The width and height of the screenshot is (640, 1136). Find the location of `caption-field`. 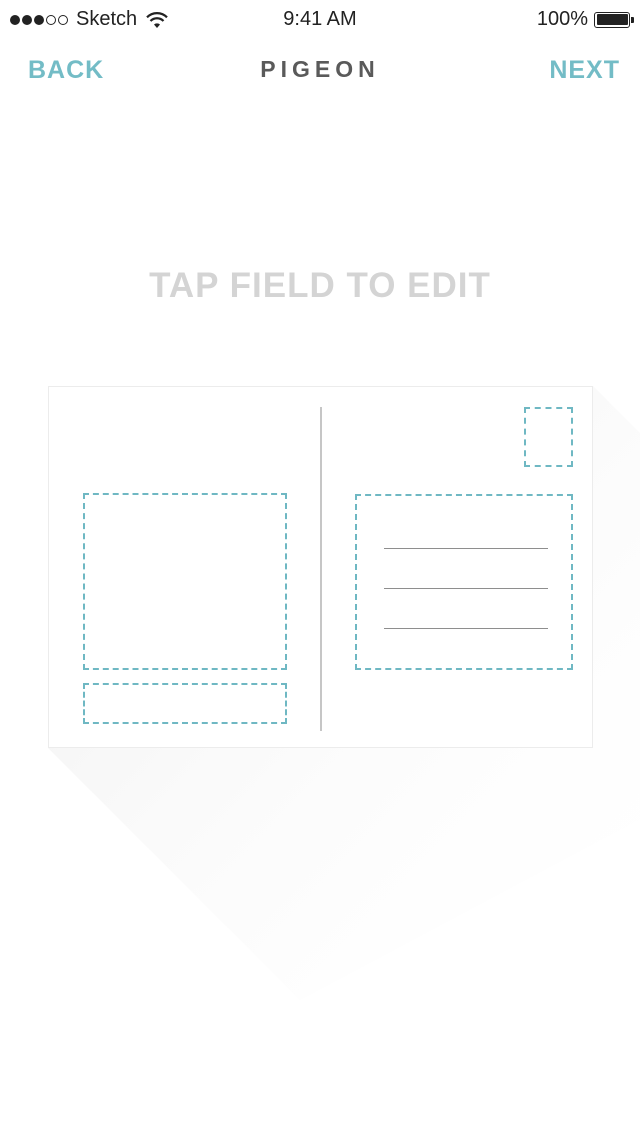

caption-field is located at coordinates (185, 703).